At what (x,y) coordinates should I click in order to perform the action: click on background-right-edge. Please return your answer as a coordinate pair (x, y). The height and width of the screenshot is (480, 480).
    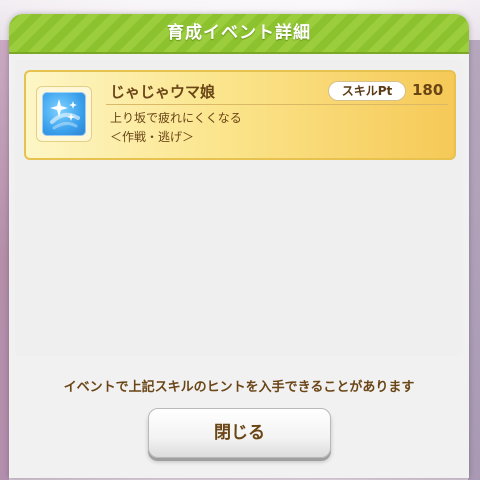
    Looking at the image, I should click on (474, 260).